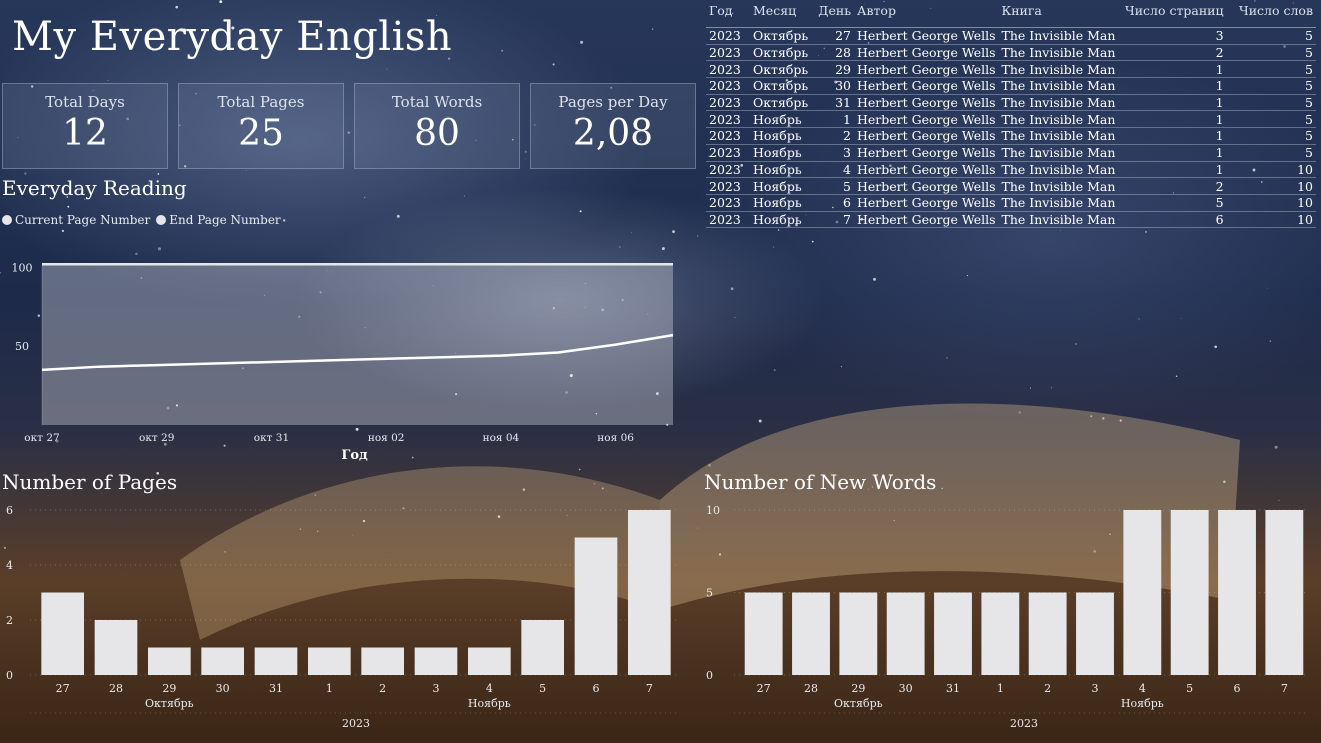  Describe the element at coordinates (9, 620) in the screenshot. I see `y-tick-label: 2` at that location.